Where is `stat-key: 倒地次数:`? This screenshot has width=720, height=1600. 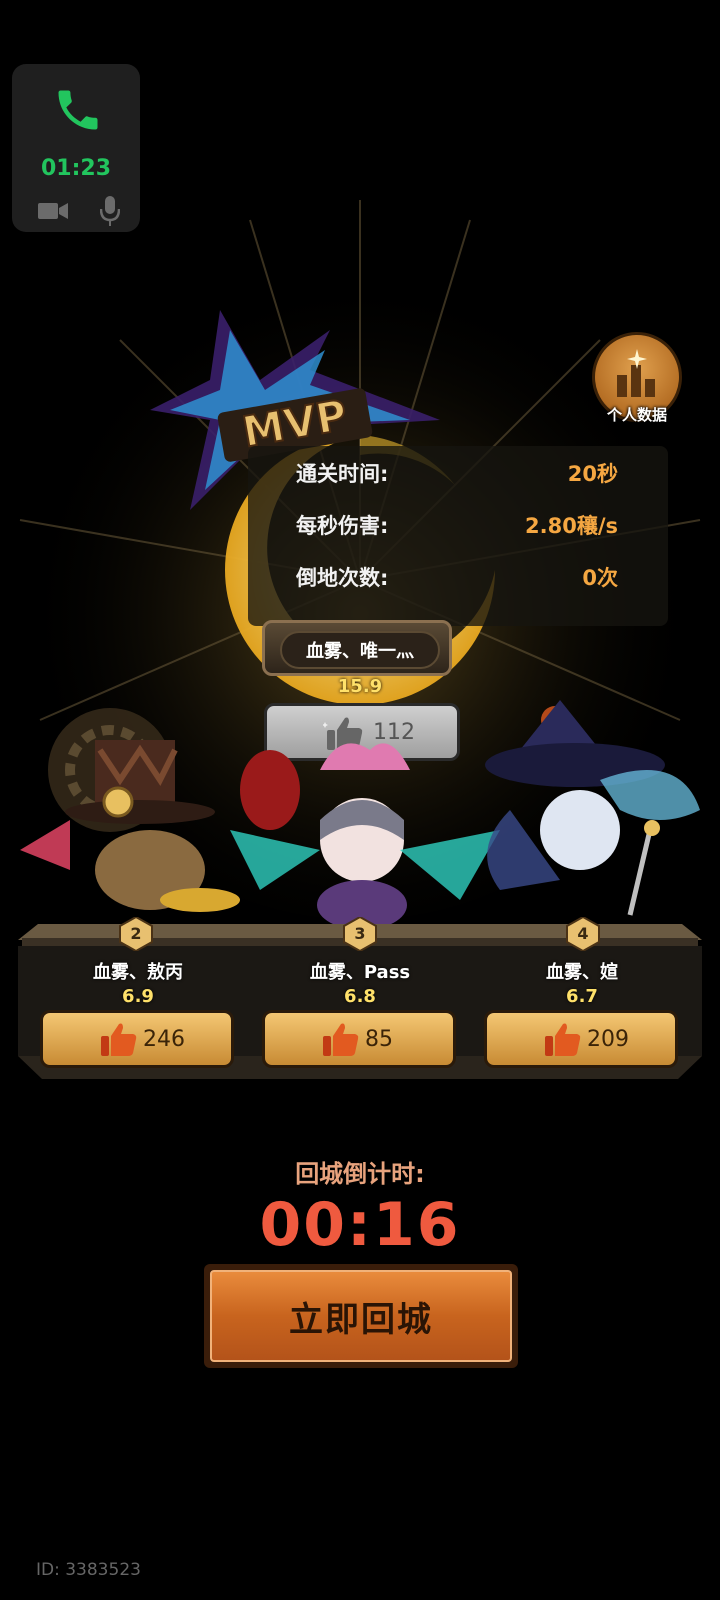
stat-key: 倒地次数: is located at coordinates (342, 578).